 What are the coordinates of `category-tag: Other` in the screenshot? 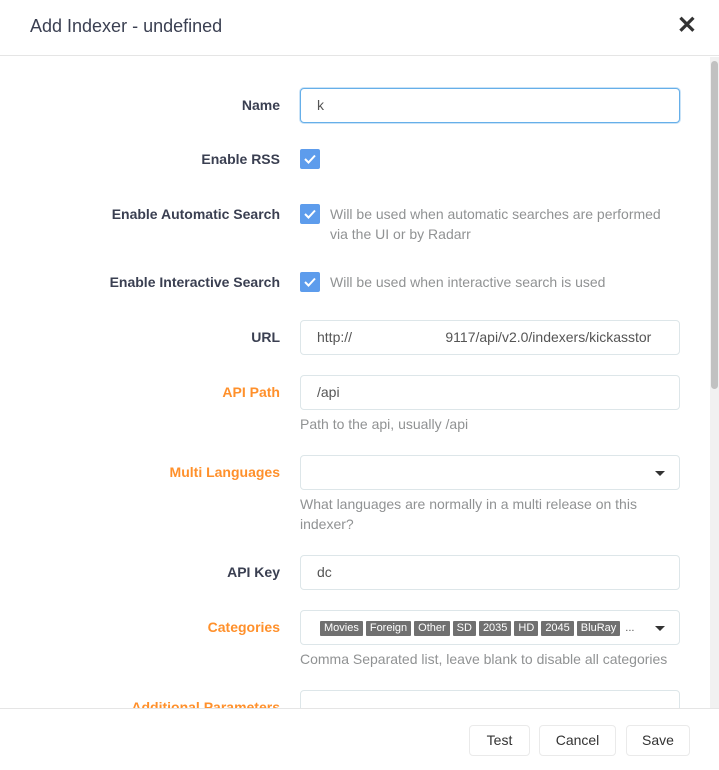 It's located at (432, 628).